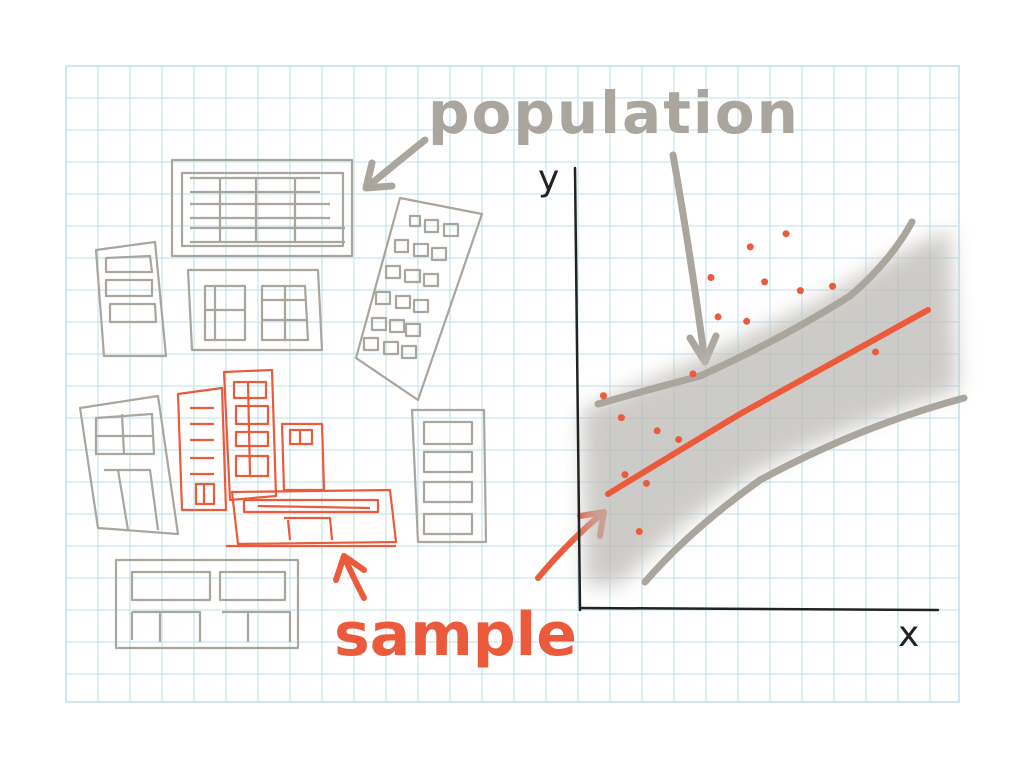  What do you see at coordinates (614, 113) in the screenshot?
I see `population-label: population` at bounding box center [614, 113].